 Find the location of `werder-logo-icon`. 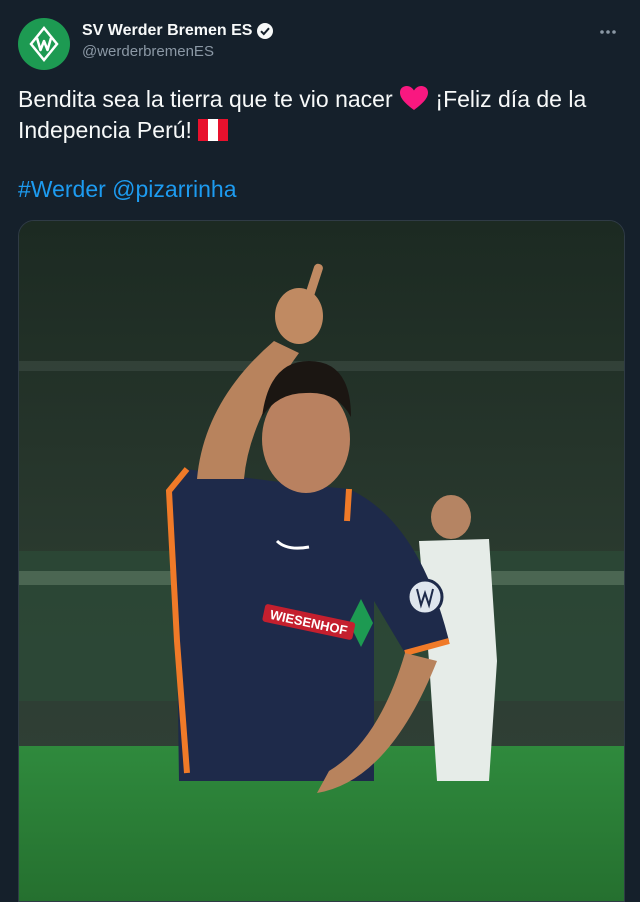

werder-logo-icon is located at coordinates (44, 44).